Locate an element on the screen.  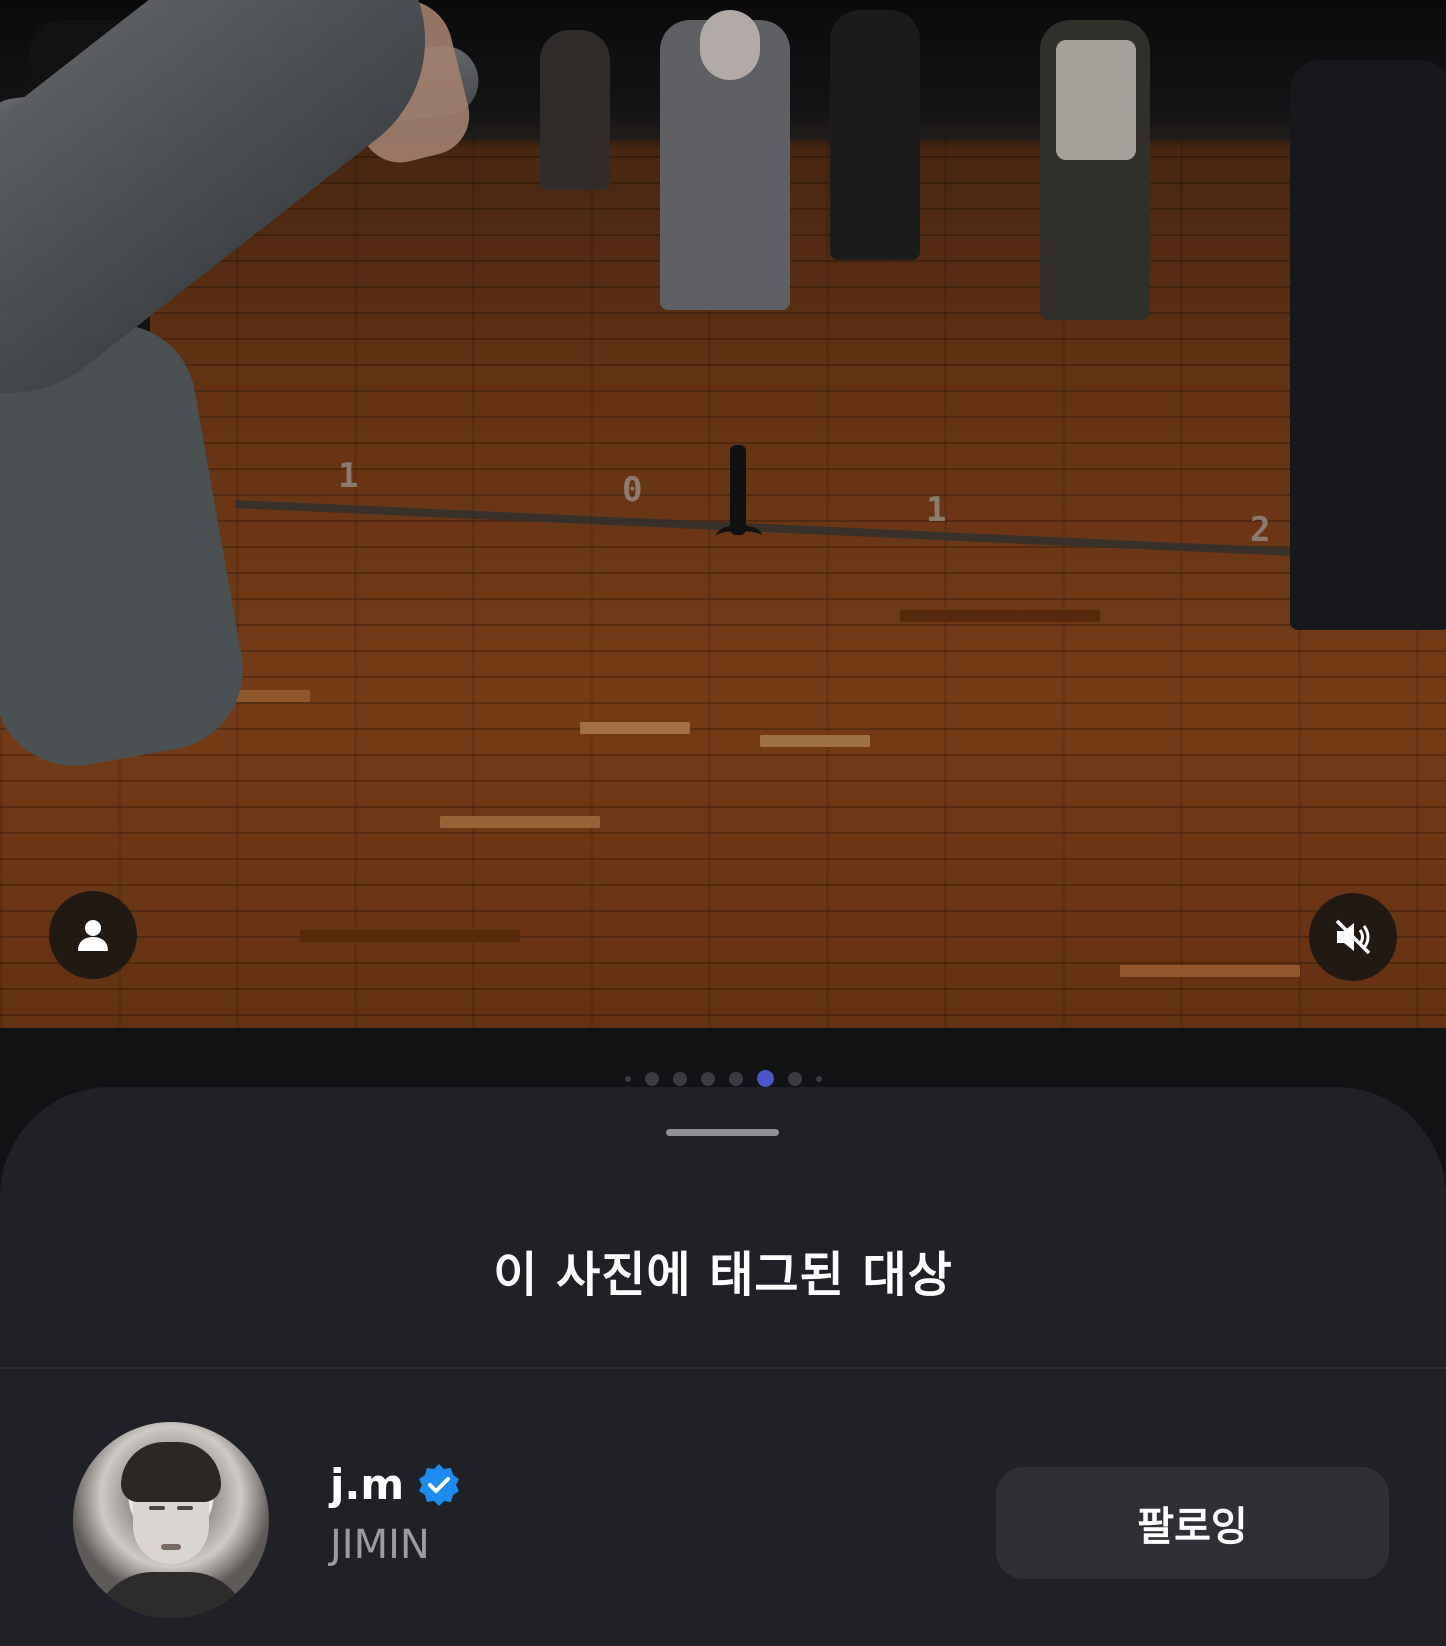
sheet-drag-handle is located at coordinates (722, 1132).